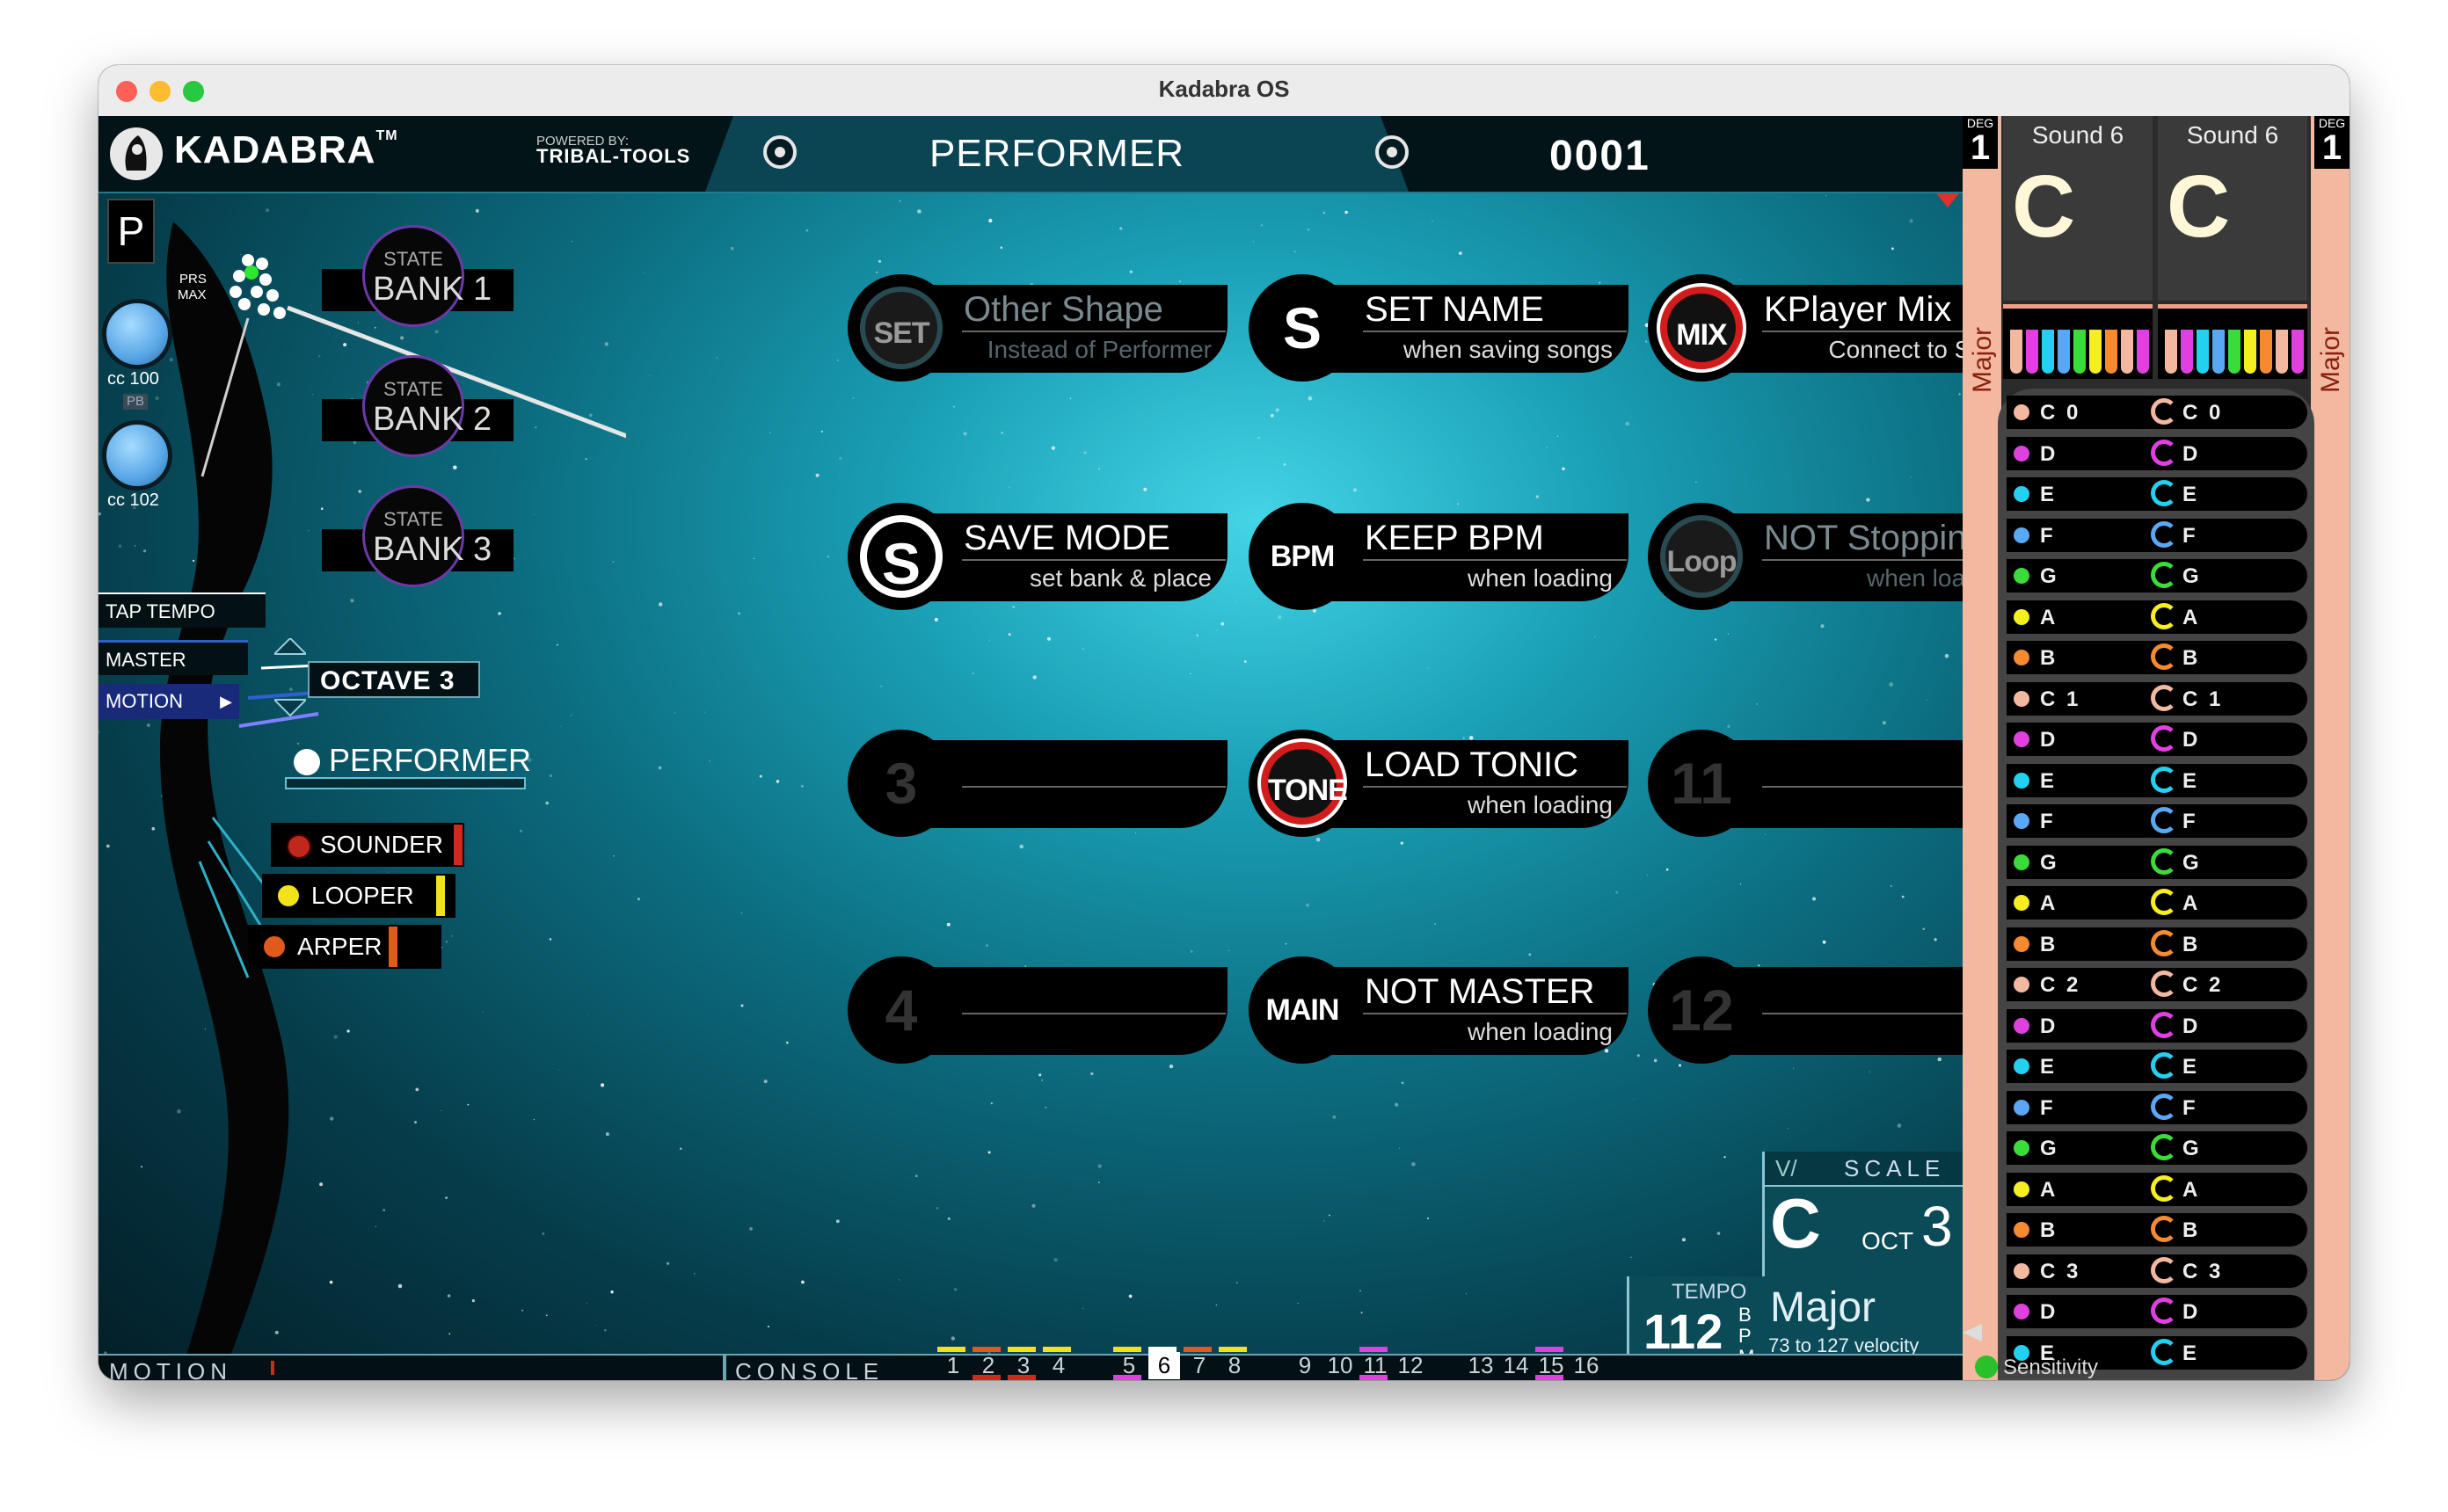  What do you see at coordinates (394, 680) in the screenshot?
I see `octave-display: OCTAVE 3` at bounding box center [394, 680].